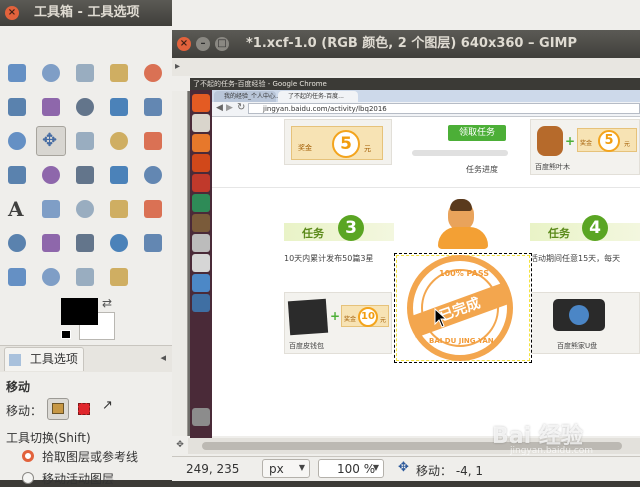 The image size is (640, 487). Describe the element at coordinates (107, 303) in the screenshot. I see `swap-colors-icon: ⇄` at that location.